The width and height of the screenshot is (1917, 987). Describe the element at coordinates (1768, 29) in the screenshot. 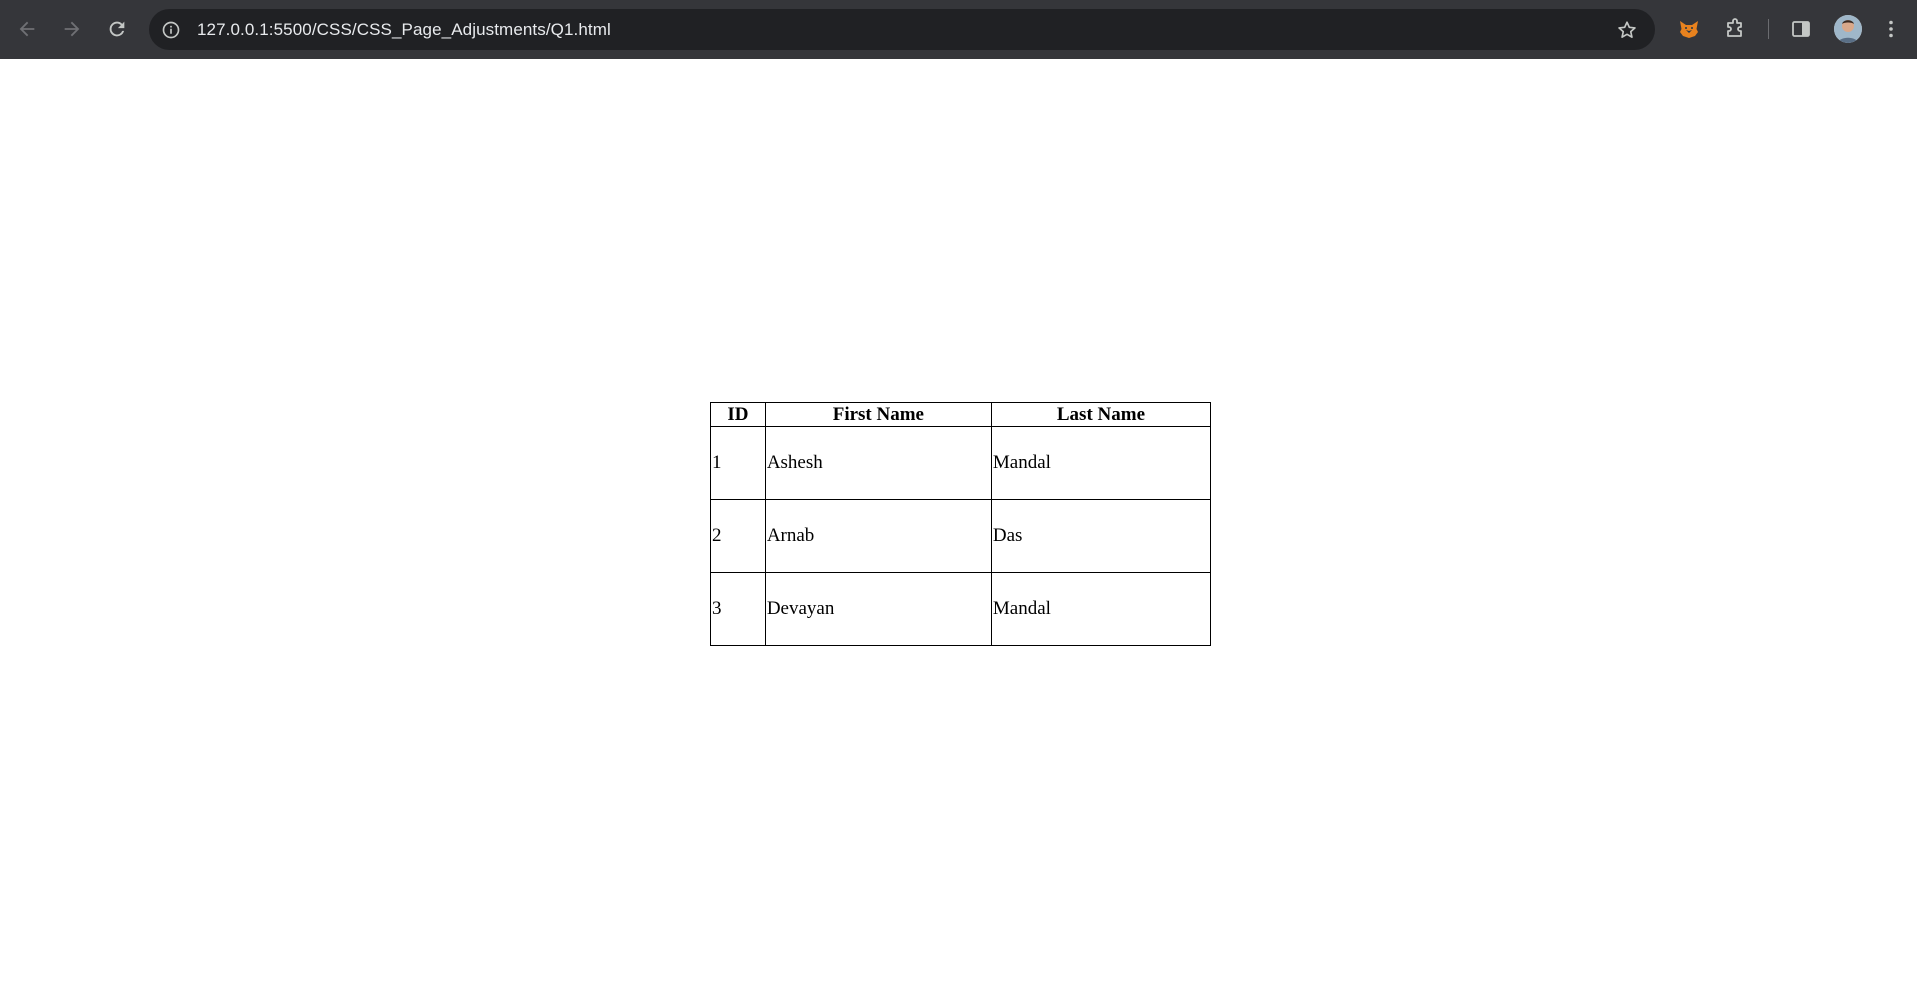

I see `toolbar-divider` at that location.